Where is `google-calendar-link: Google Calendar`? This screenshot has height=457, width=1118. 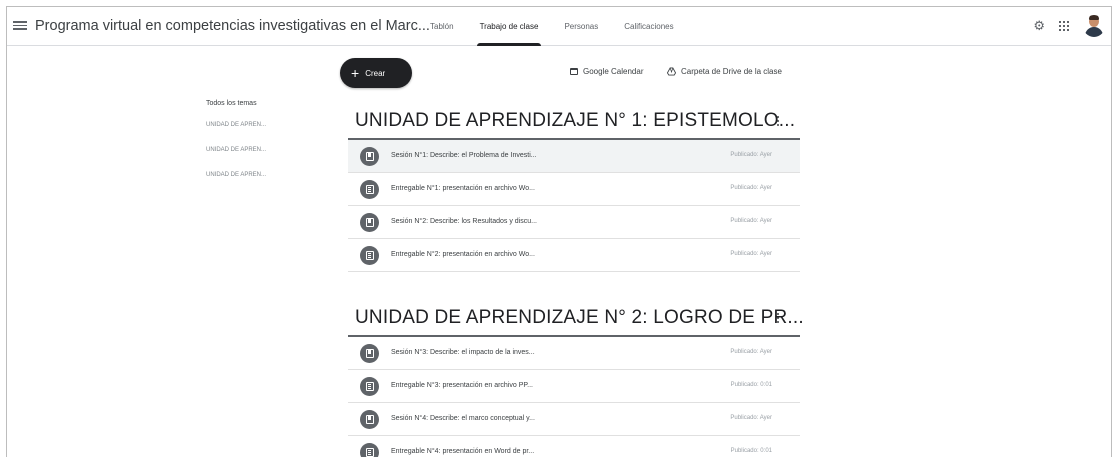 google-calendar-link: Google Calendar is located at coordinates (606, 71).